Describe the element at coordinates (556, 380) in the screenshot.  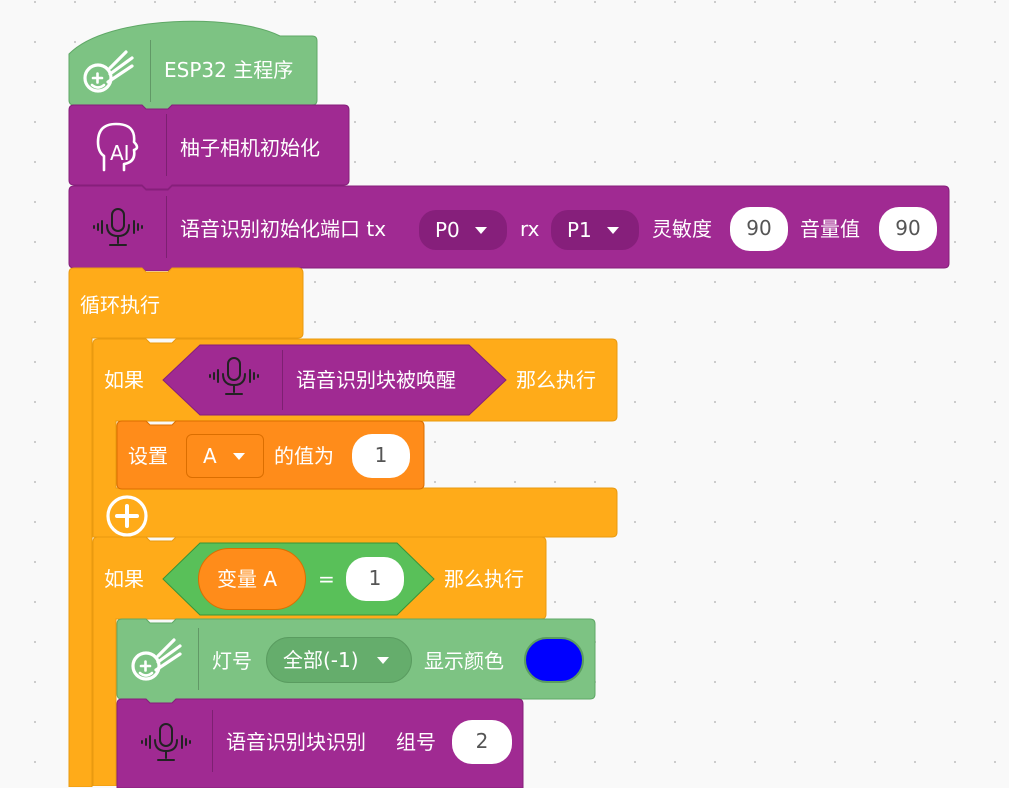
I see `if1-then-label: 那么执行` at that location.